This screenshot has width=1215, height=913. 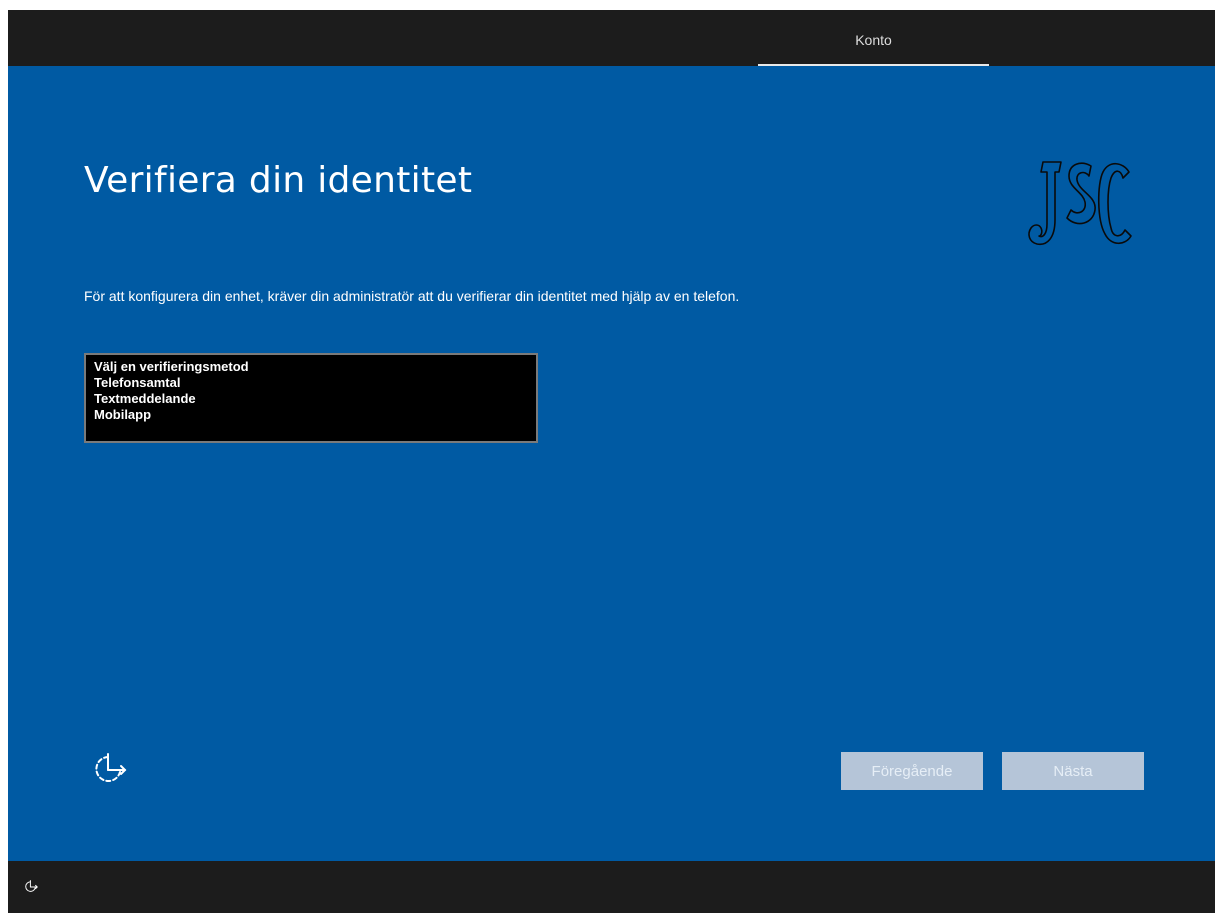 What do you see at coordinates (311, 383) in the screenshot?
I see `method-option-phone-call: Telefonsamtal` at bounding box center [311, 383].